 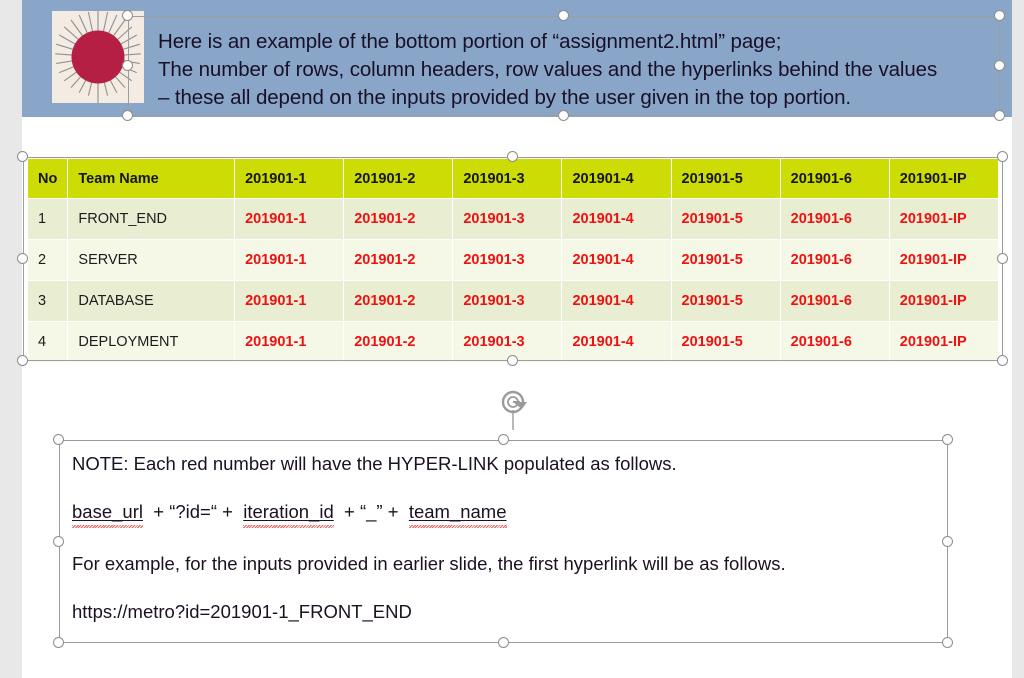 I want to click on token-plus-underscore: + “_” +, so click(x=371, y=511).